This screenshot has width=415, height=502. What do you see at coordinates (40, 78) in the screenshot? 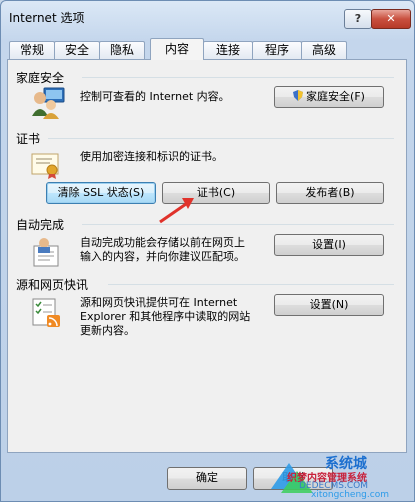
I see `family-safety-heading: 家庭安全` at bounding box center [40, 78].